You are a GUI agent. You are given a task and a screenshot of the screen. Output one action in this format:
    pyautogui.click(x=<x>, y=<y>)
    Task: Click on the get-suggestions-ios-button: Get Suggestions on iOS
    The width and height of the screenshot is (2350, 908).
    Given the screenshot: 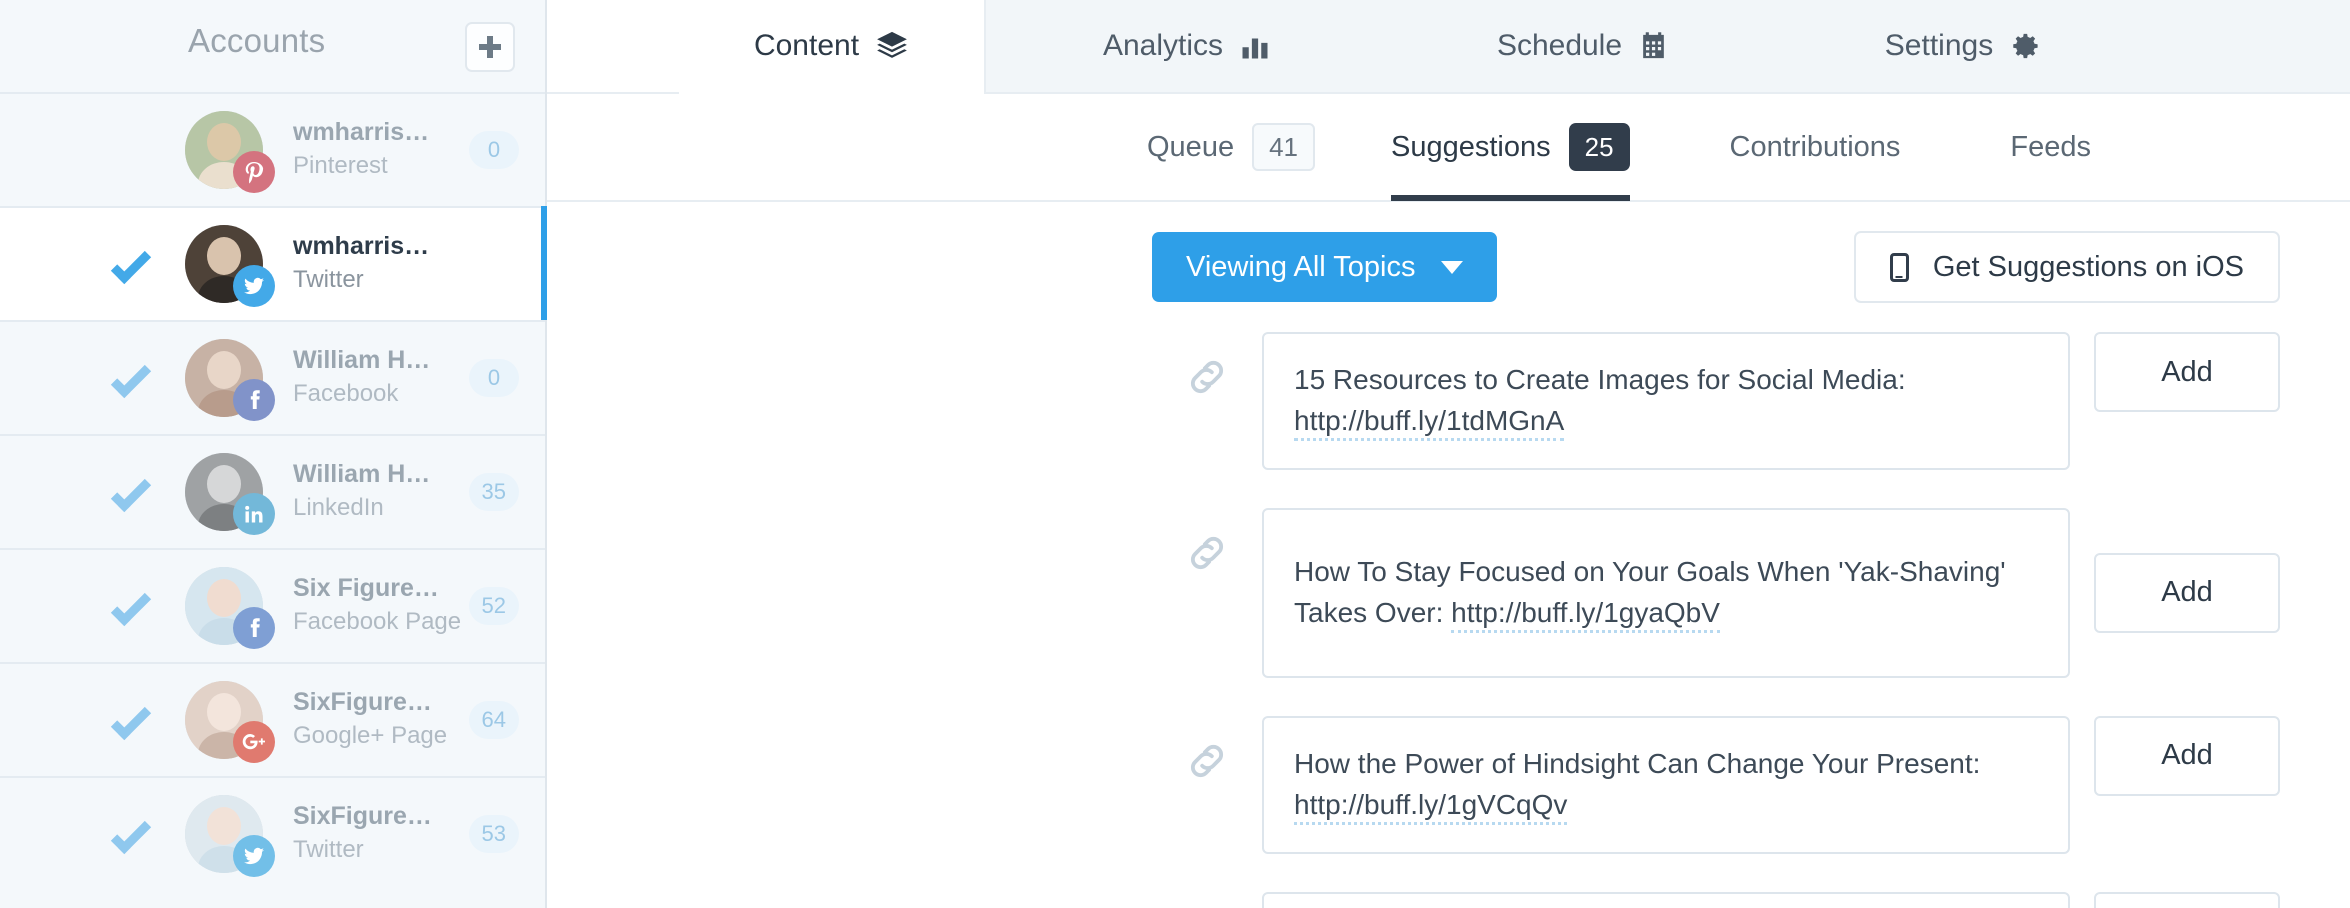 What is the action you would take?
    pyautogui.click(x=2066, y=267)
    